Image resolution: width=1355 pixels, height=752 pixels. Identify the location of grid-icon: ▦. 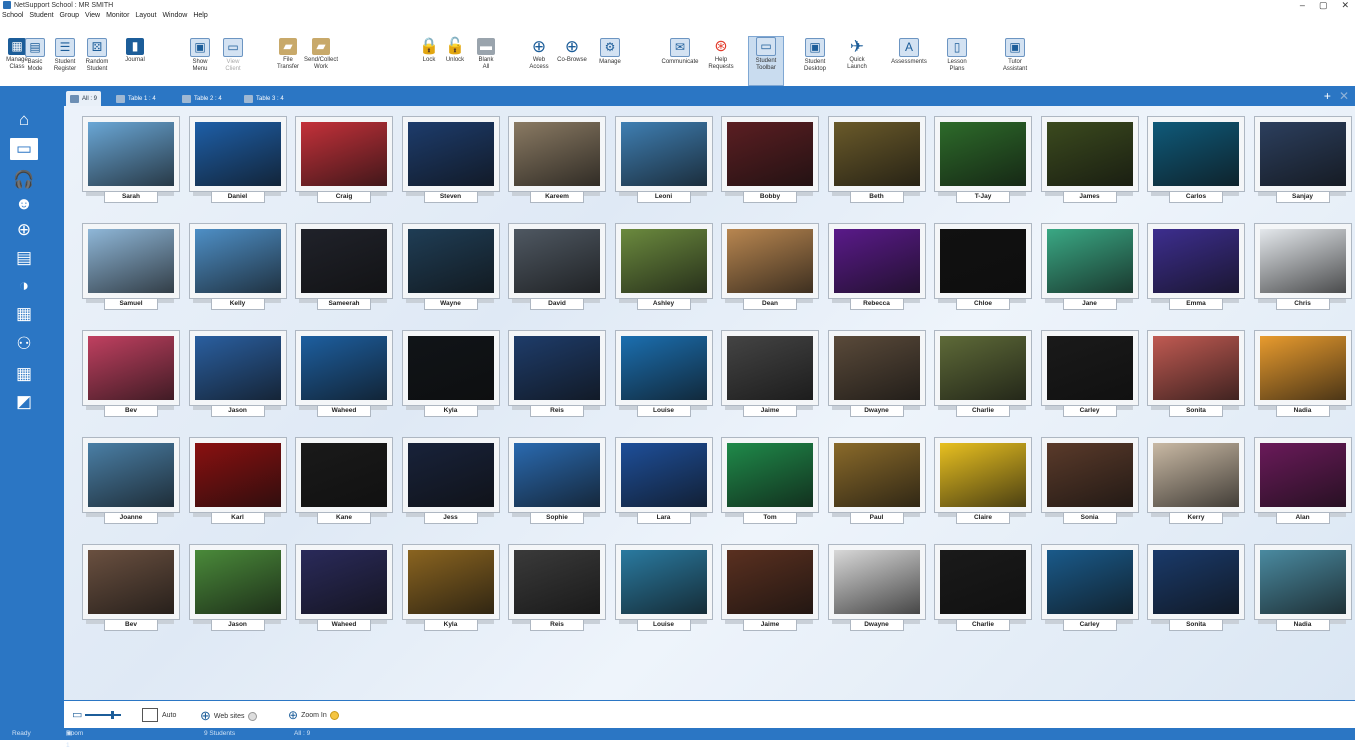
(24, 374).